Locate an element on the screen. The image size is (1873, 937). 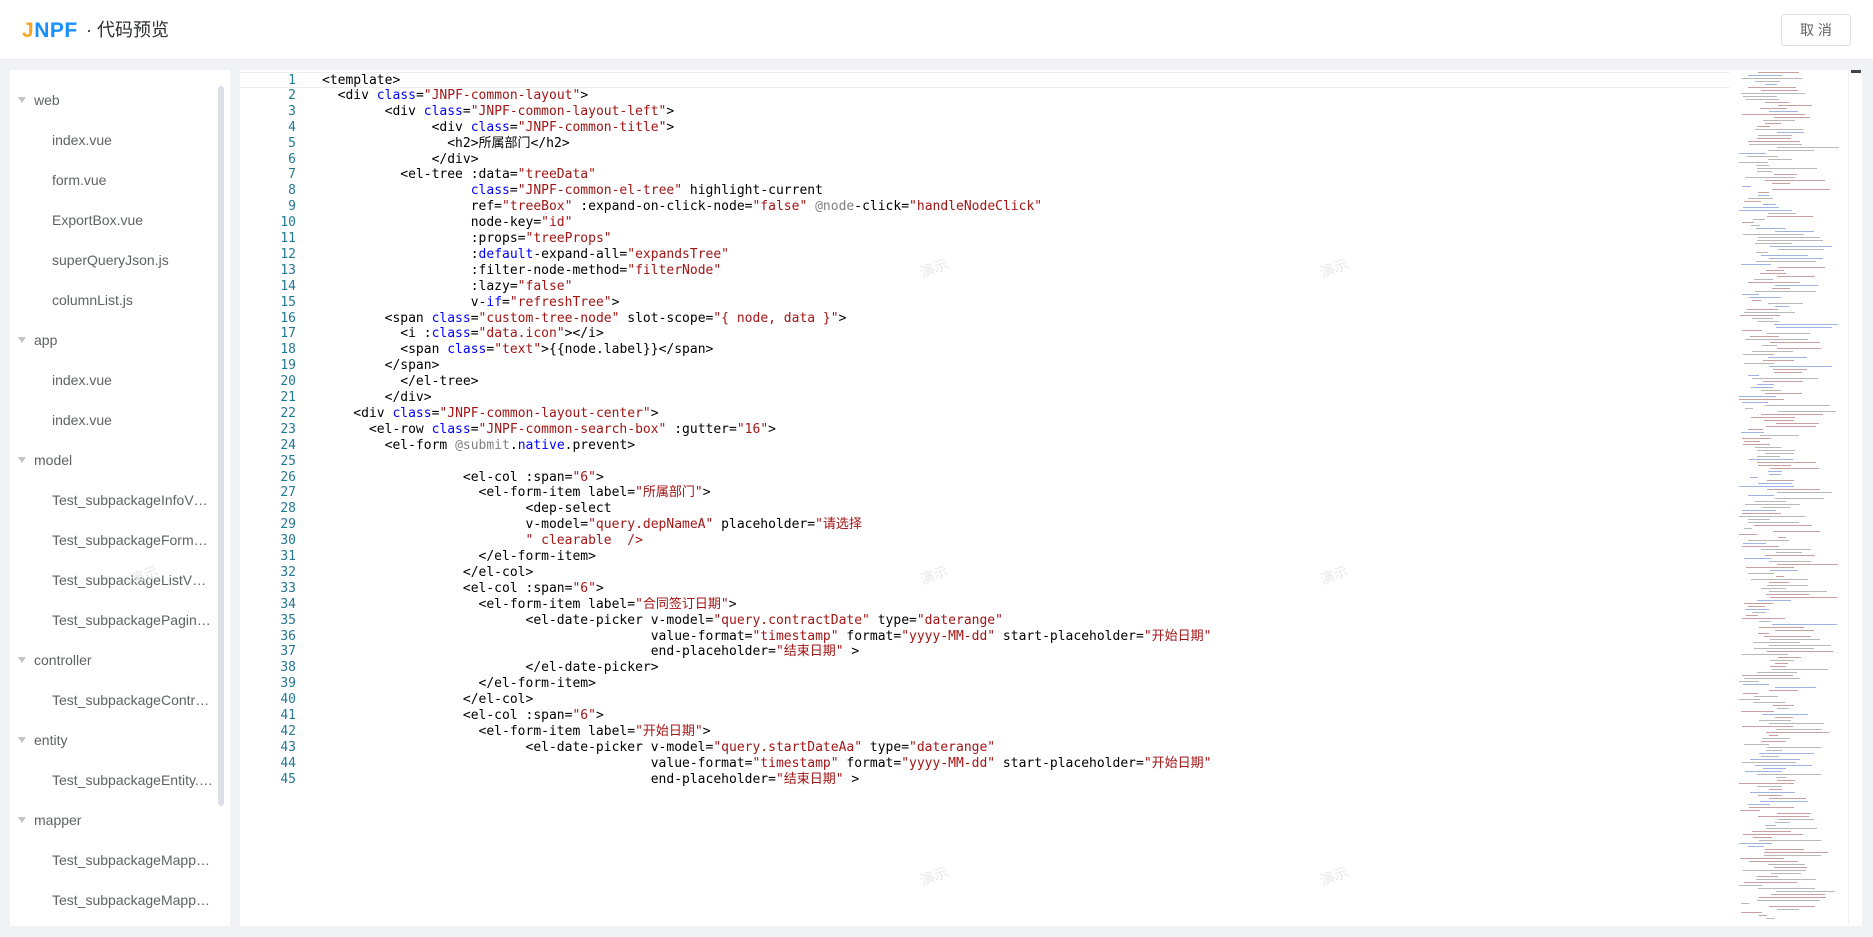
code-text: </span> is located at coordinates (381, 366).